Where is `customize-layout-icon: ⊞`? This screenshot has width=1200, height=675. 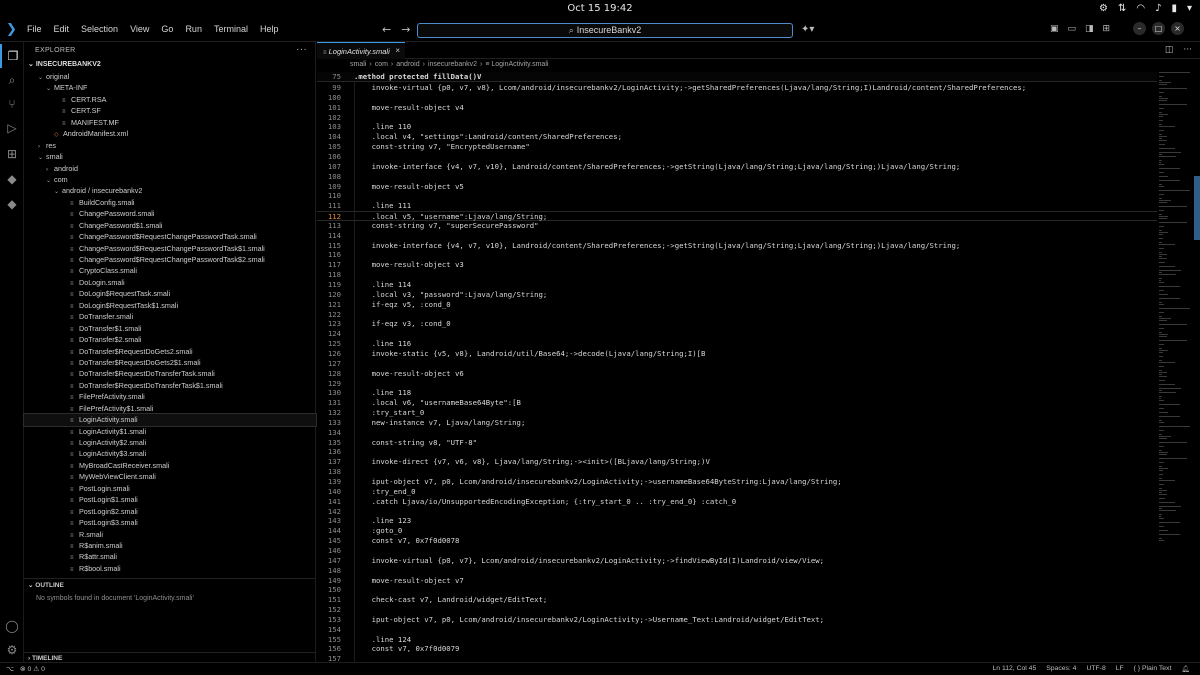 customize-layout-icon: ⊞ is located at coordinates (1107, 29).